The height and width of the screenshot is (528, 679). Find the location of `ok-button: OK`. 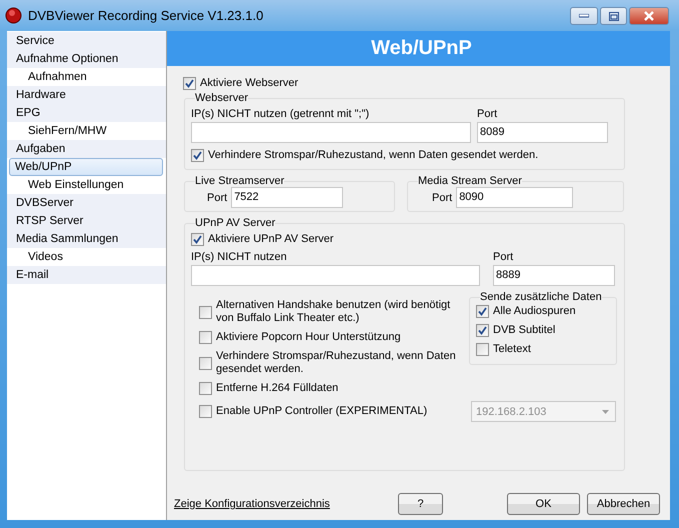

ok-button: OK is located at coordinates (543, 504).